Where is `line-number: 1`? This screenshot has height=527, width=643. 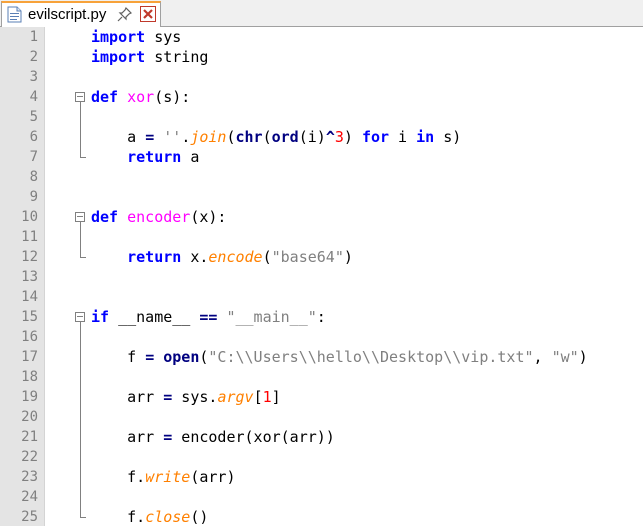
line-number: 1 is located at coordinates (33, 37).